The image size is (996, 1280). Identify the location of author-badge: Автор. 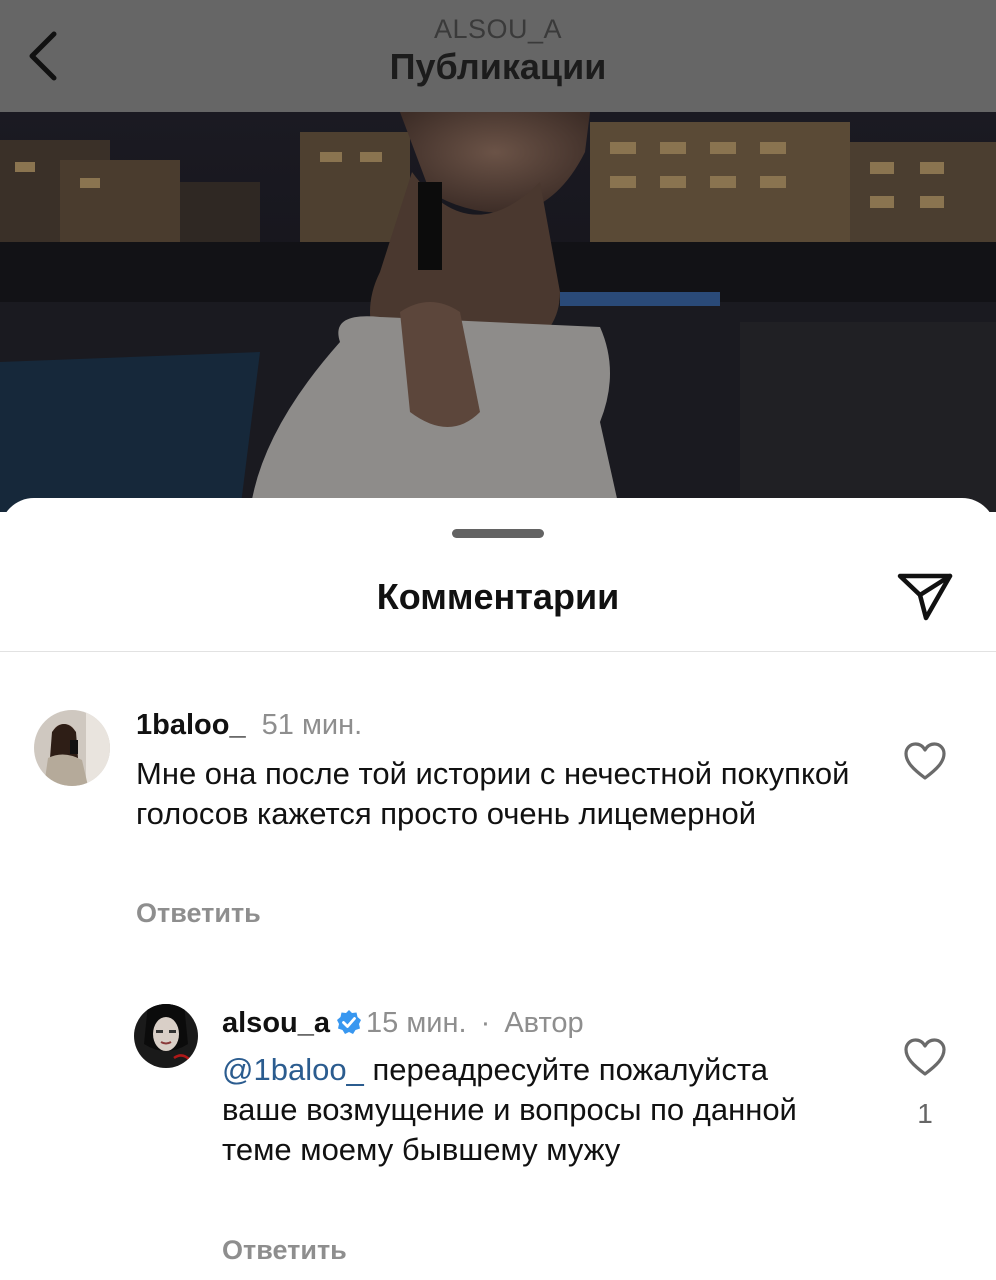
(544, 1023).